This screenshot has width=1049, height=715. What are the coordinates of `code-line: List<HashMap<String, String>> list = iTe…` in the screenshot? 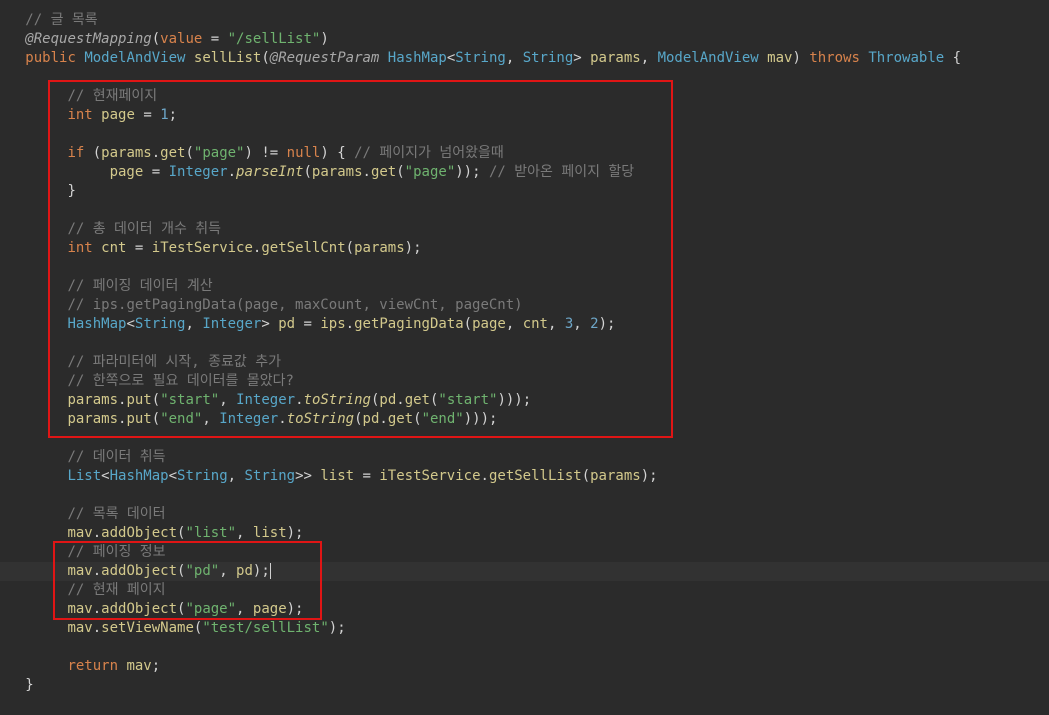 It's located at (524, 476).